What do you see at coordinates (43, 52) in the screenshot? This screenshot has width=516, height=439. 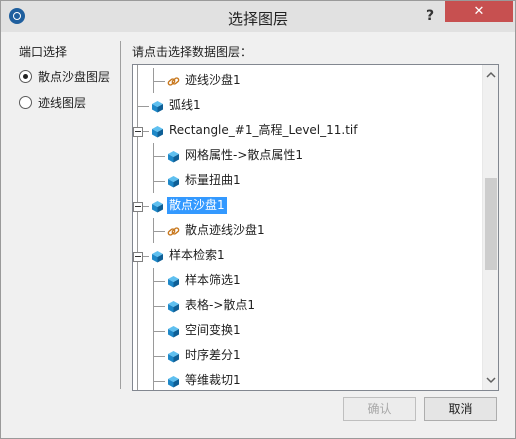 I see `port-group-label: 端口选择` at bounding box center [43, 52].